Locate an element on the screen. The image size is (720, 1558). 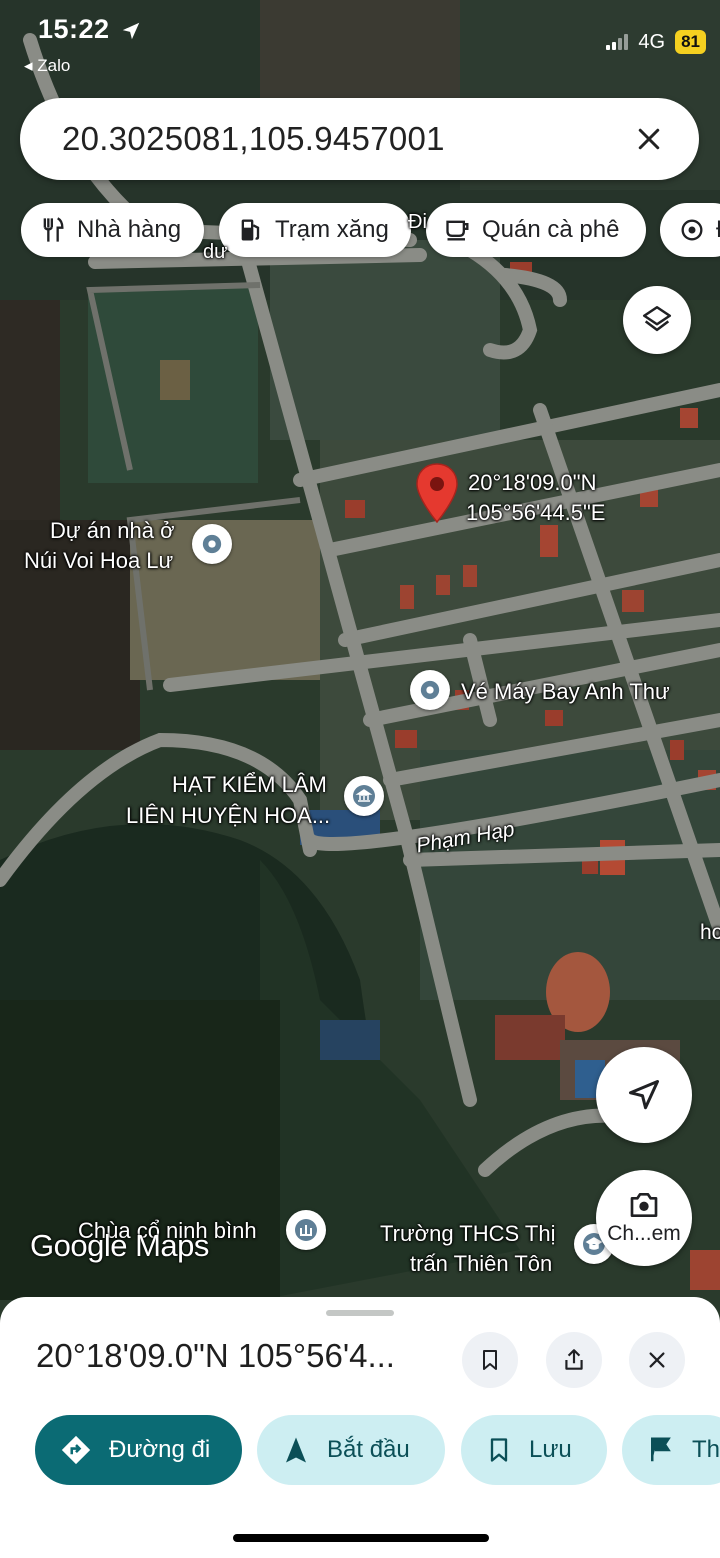
coffee-icon is located at coordinates (458, 230).